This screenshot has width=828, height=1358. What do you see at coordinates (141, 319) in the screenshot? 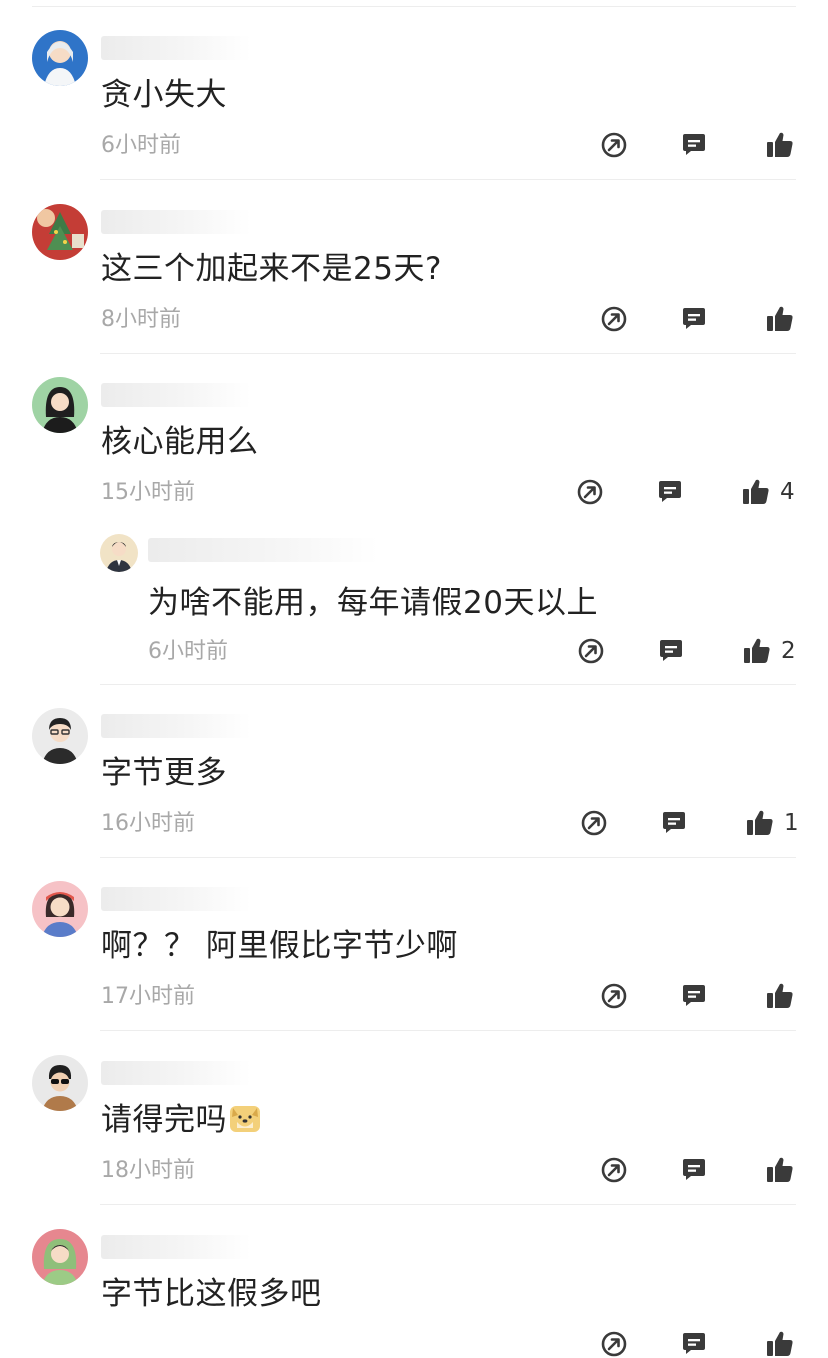
I see `comment-time: 8小时前` at bounding box center [141, 319].